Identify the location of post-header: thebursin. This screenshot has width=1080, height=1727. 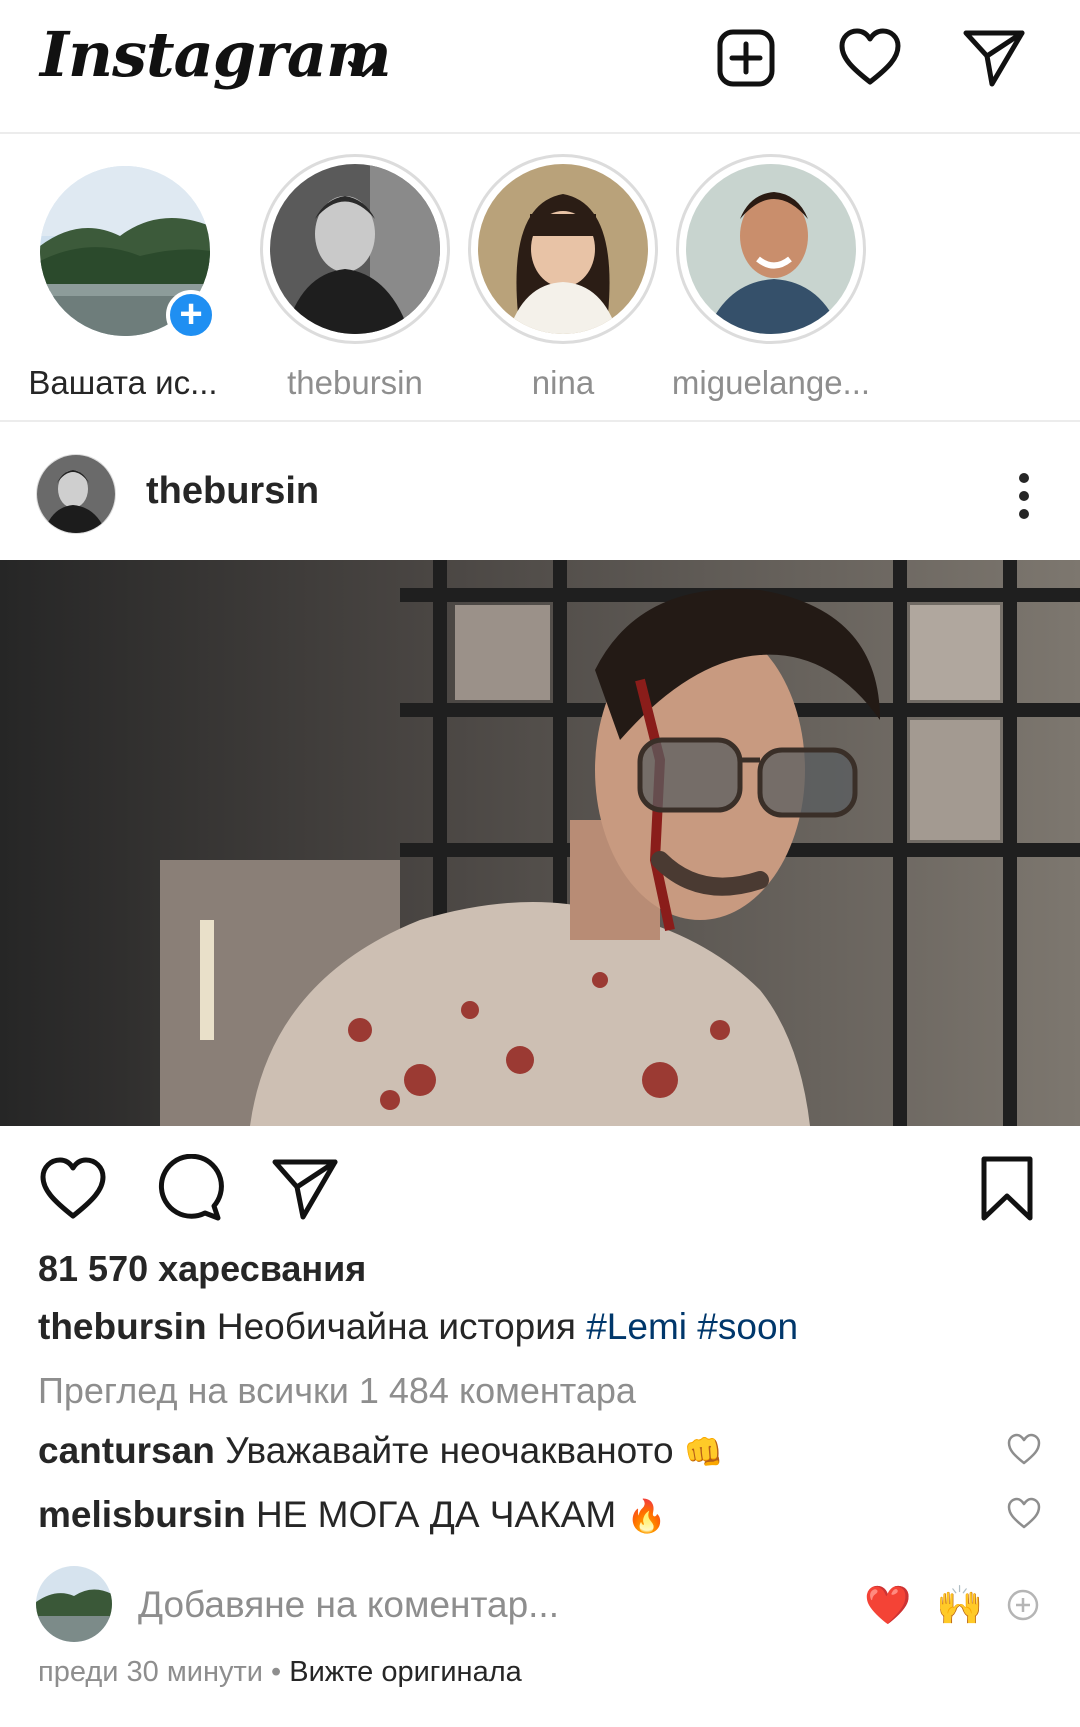
(540, 491).